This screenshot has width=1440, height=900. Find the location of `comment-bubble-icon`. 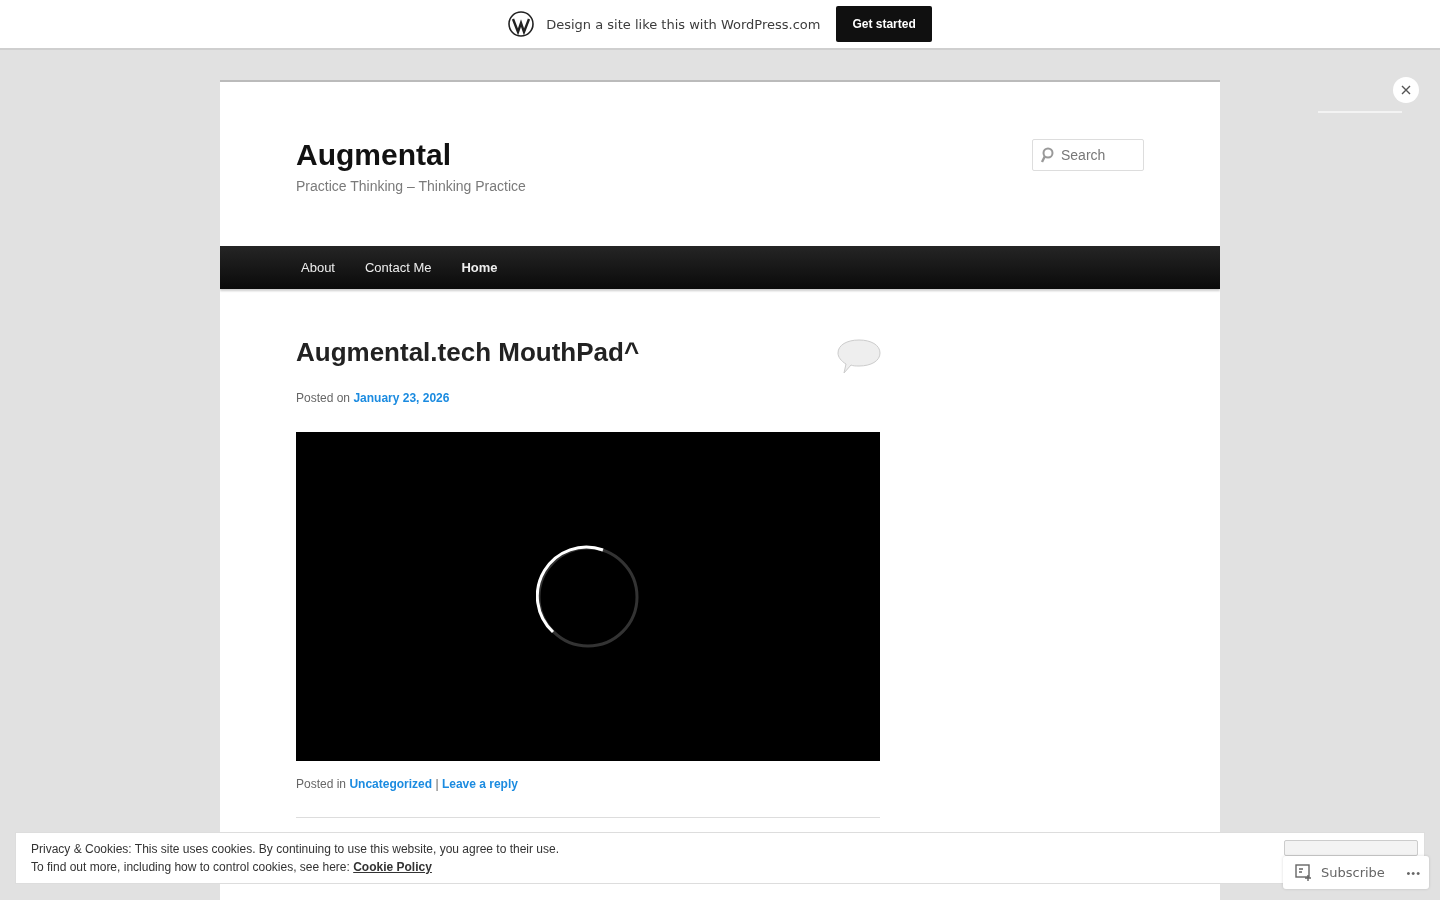

comment-bubble-icon is located at coordinates (859, 357).